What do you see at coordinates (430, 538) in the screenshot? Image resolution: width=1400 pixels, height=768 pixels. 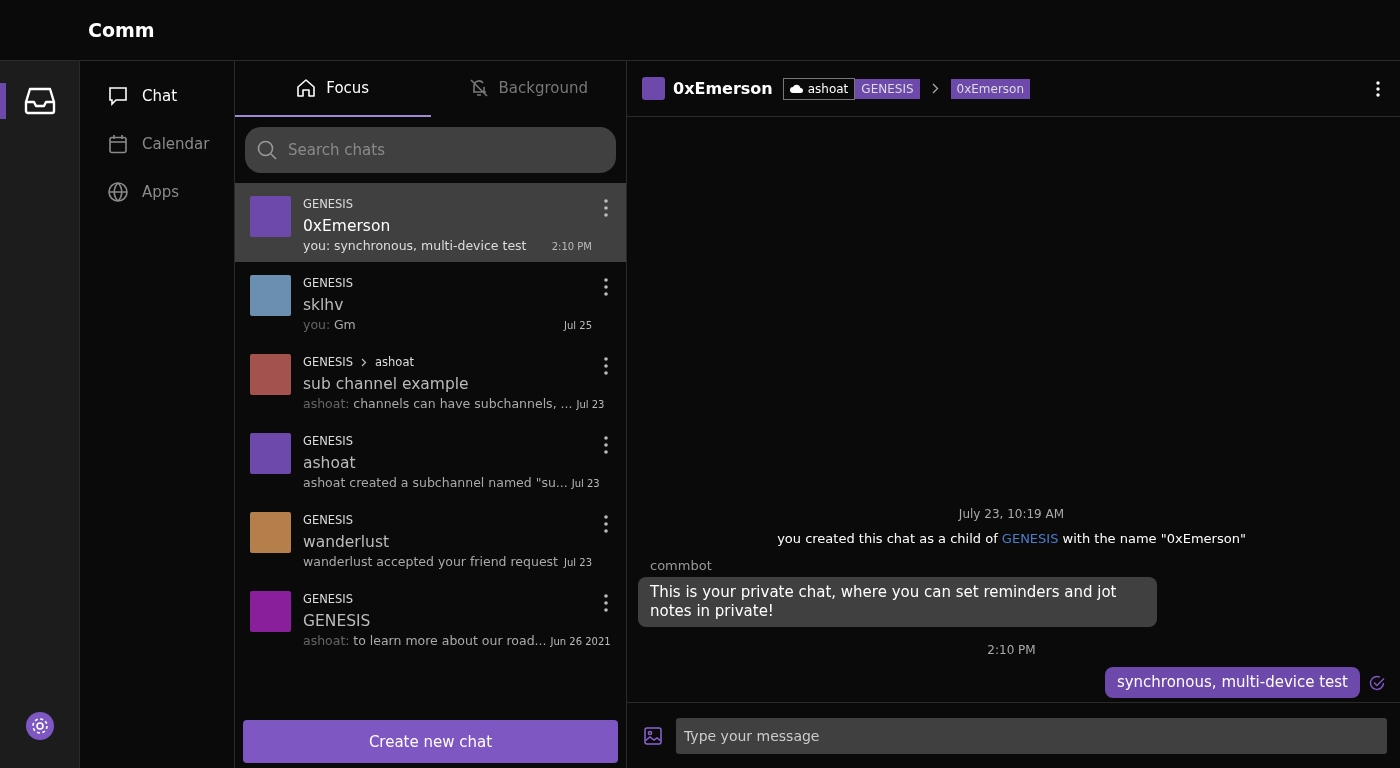 I see `chat-thread-item: GENESIS wanderlust wanderlust accepted your friend request Jul 23` at bounding box center [430, 538].